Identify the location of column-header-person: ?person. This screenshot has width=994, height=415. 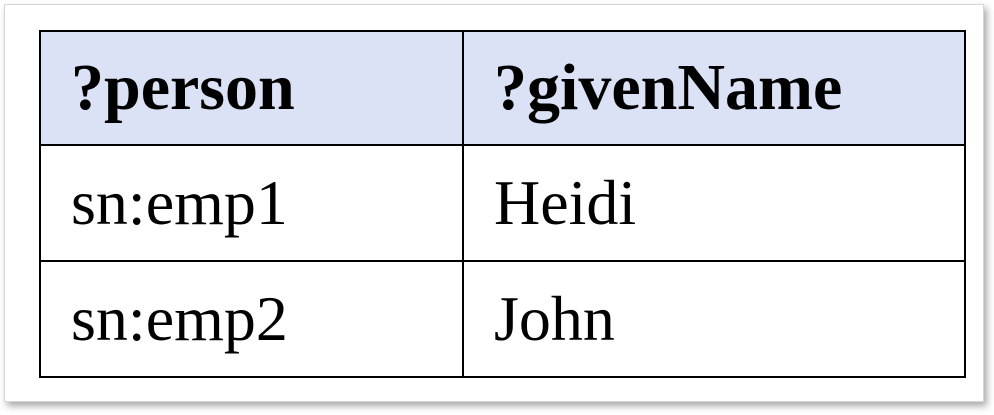
(251, 88).